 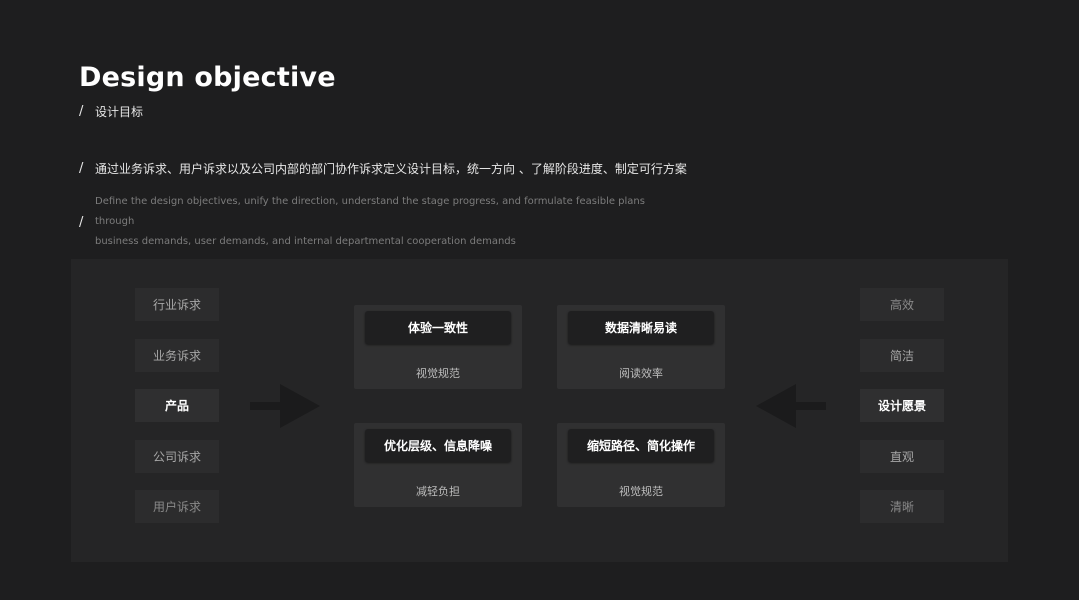 I want to click on card-subtitle: 减轻负担, so click(x=438, y=491).